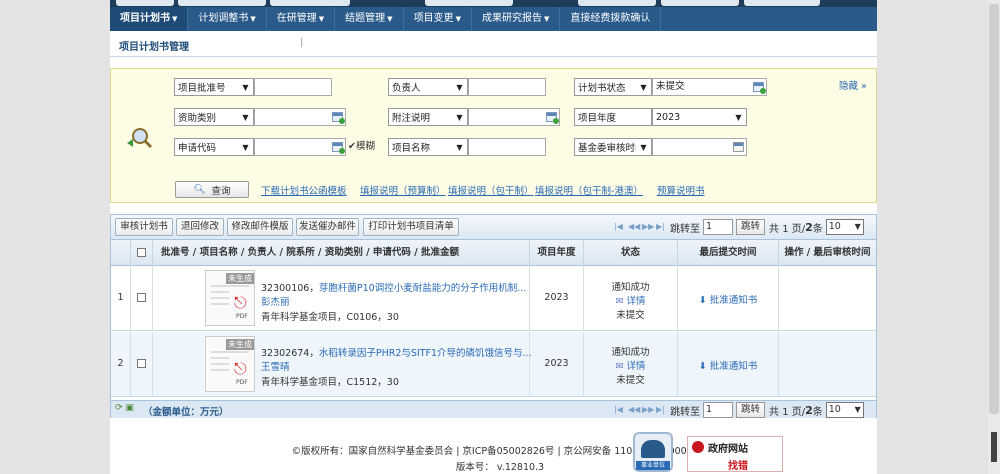  Describe the element at coordinates (369, 19) in the screenshot. I see `nav-conclusion: 结题管理 ▼` at that location.